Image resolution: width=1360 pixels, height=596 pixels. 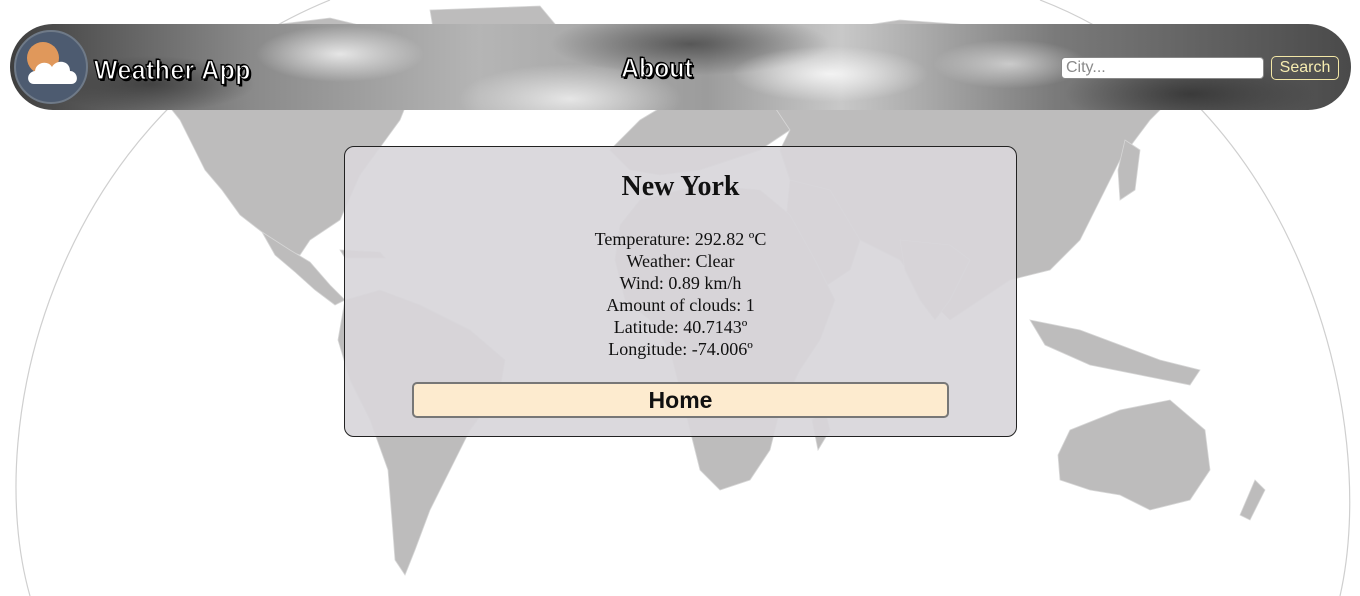 I want to click on latitude-text: Latitude: 40.7143º, so click(x=680, y=327).